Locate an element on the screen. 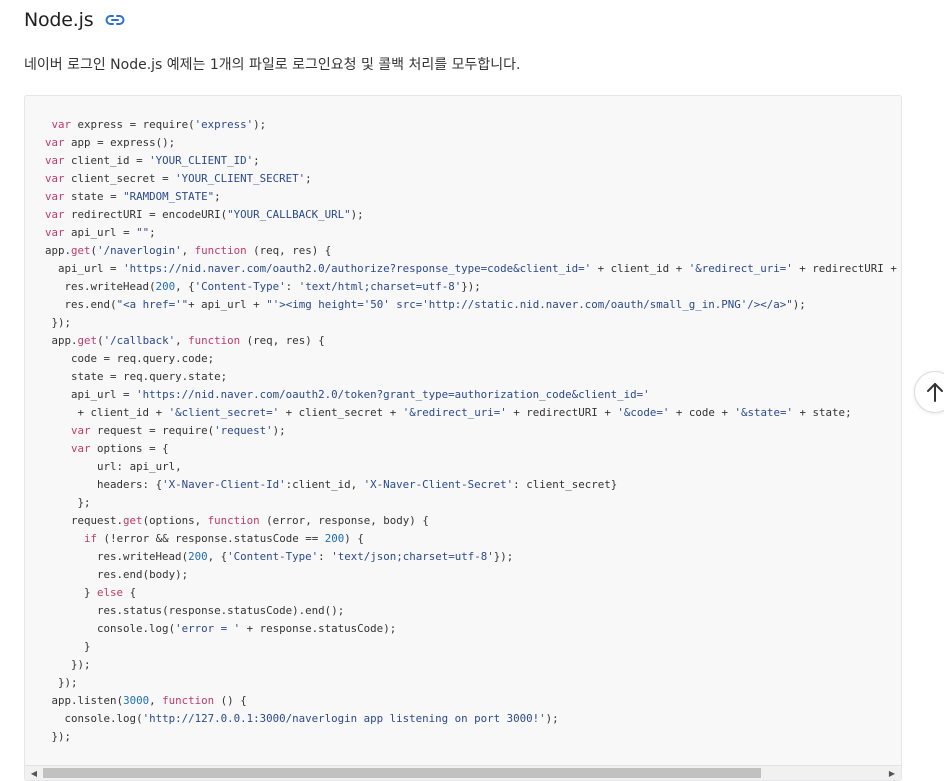  code-line: code = req.query.code; is located at coordinates (143, 358).